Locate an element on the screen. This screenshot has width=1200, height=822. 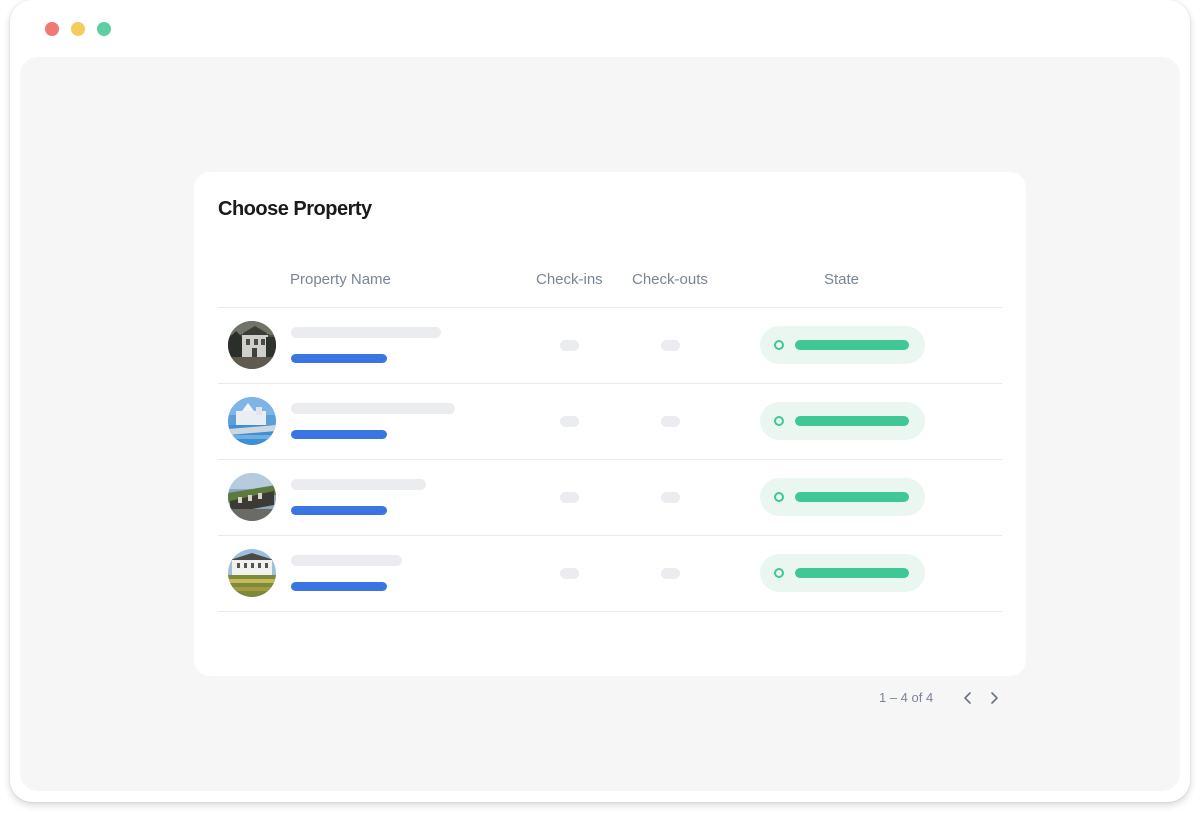
minimize-window-button is located at coordinates (78, 29).